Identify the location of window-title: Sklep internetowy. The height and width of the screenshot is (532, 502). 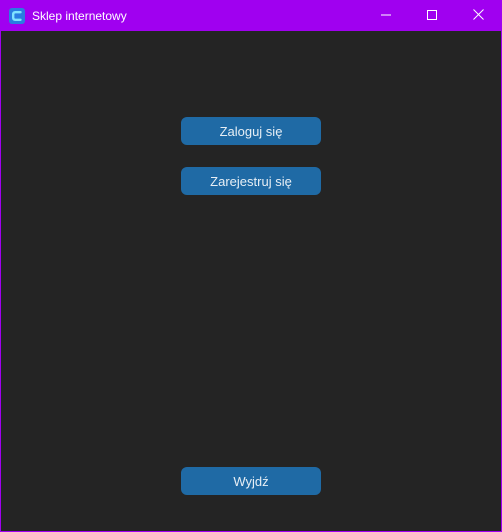
(79, 16).